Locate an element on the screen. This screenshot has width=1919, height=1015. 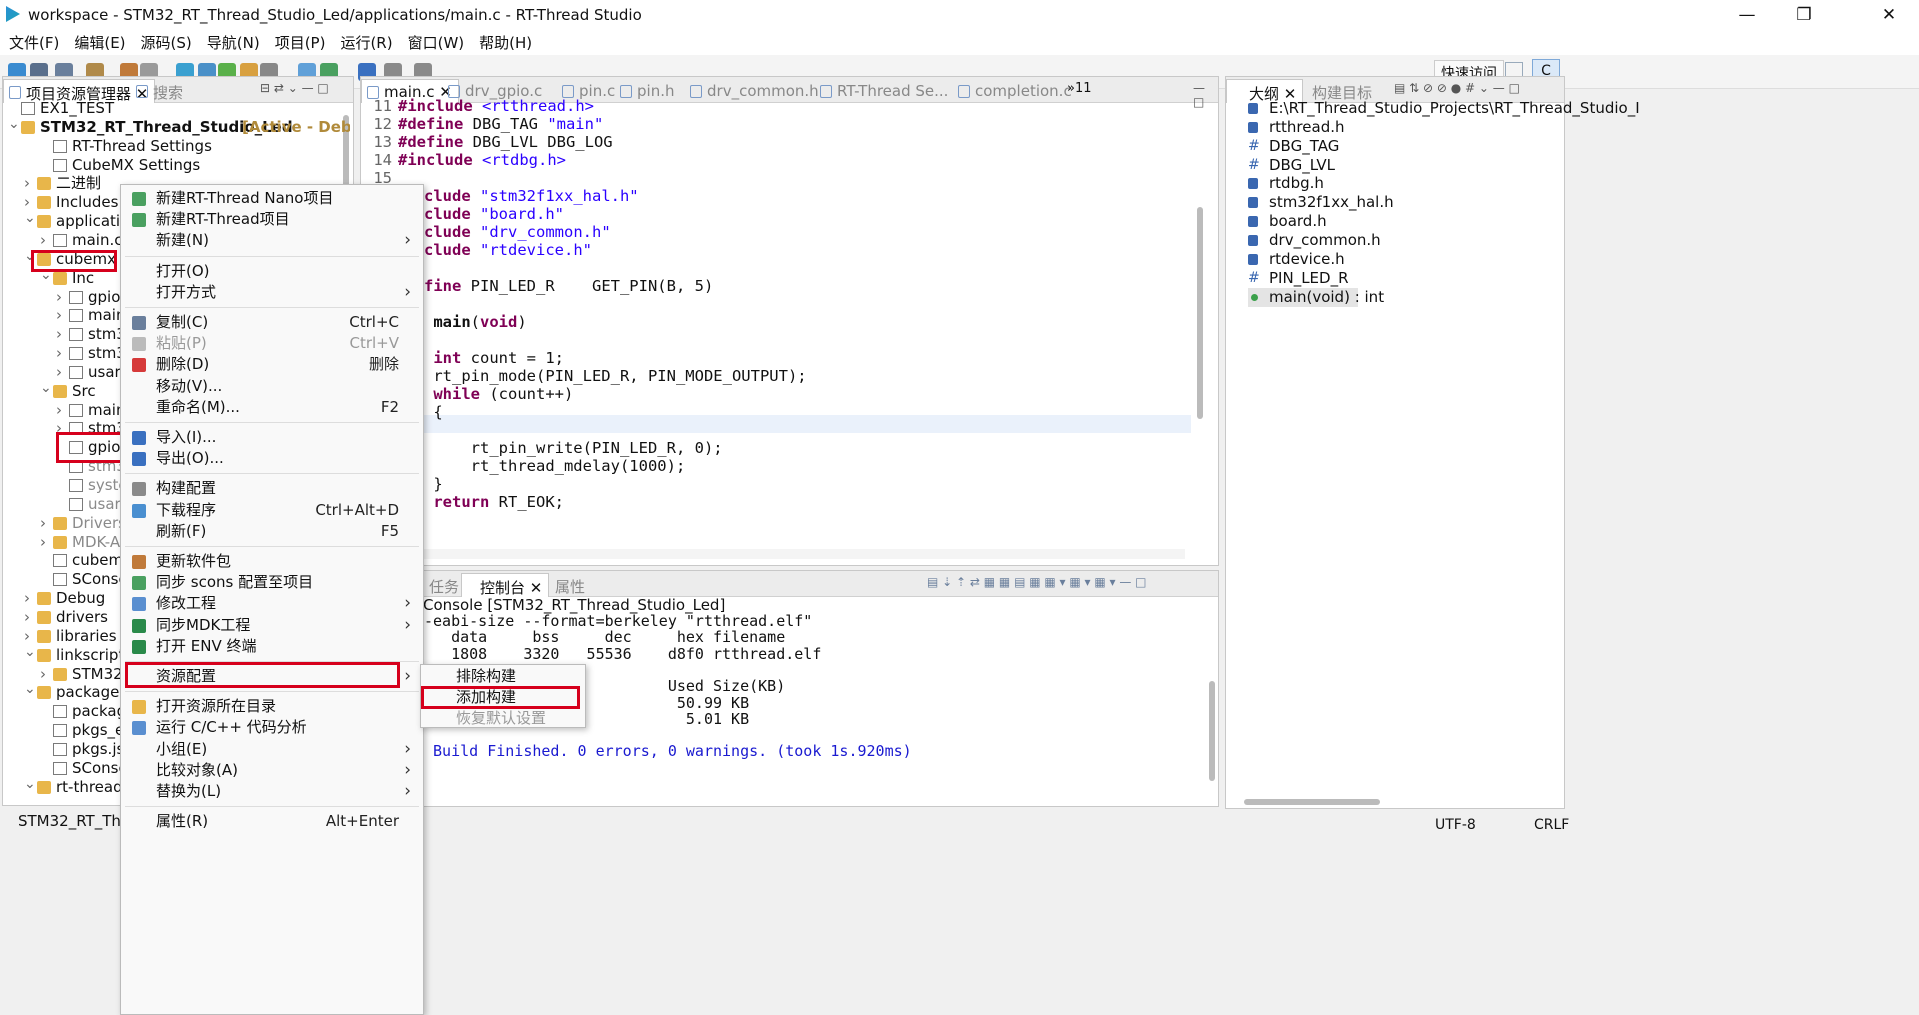
menu-6: 窗口(W) is located at coordinates (436, 42).